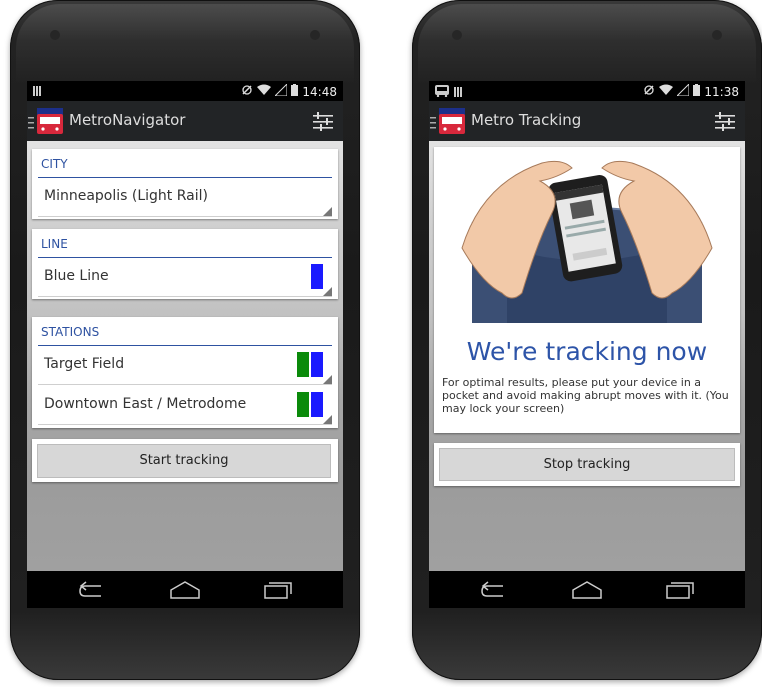  I want to click on bus-icon, so click(442, 92).